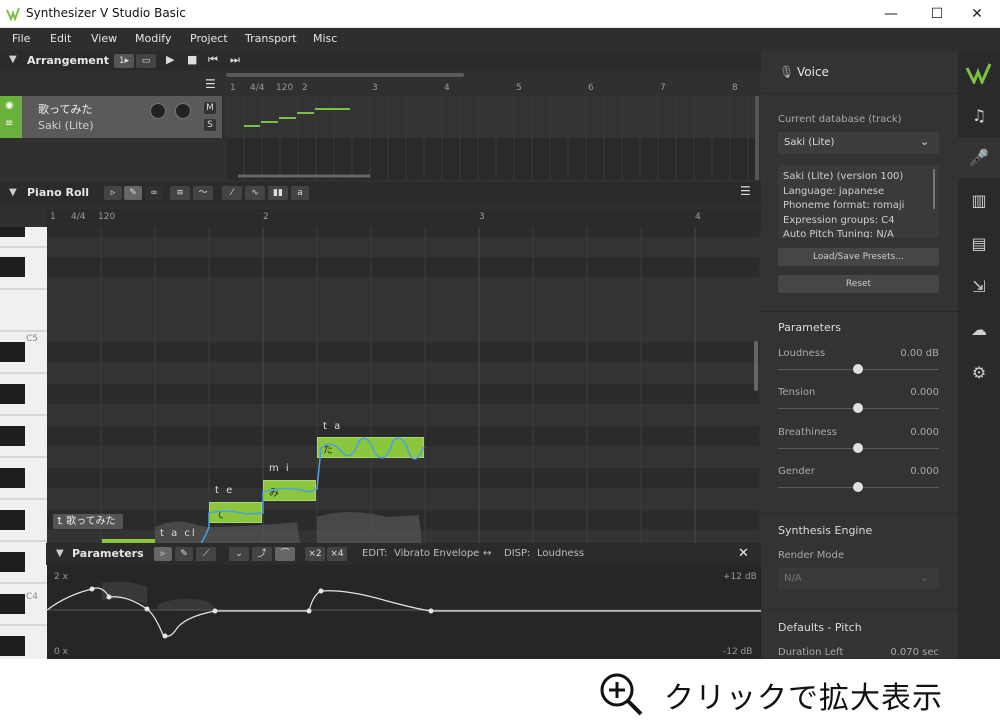  I want to click on side-toolbar: ♫ 🎤 ▥ ▤ ⇲ ☁ ⚙, so click(979, 355).